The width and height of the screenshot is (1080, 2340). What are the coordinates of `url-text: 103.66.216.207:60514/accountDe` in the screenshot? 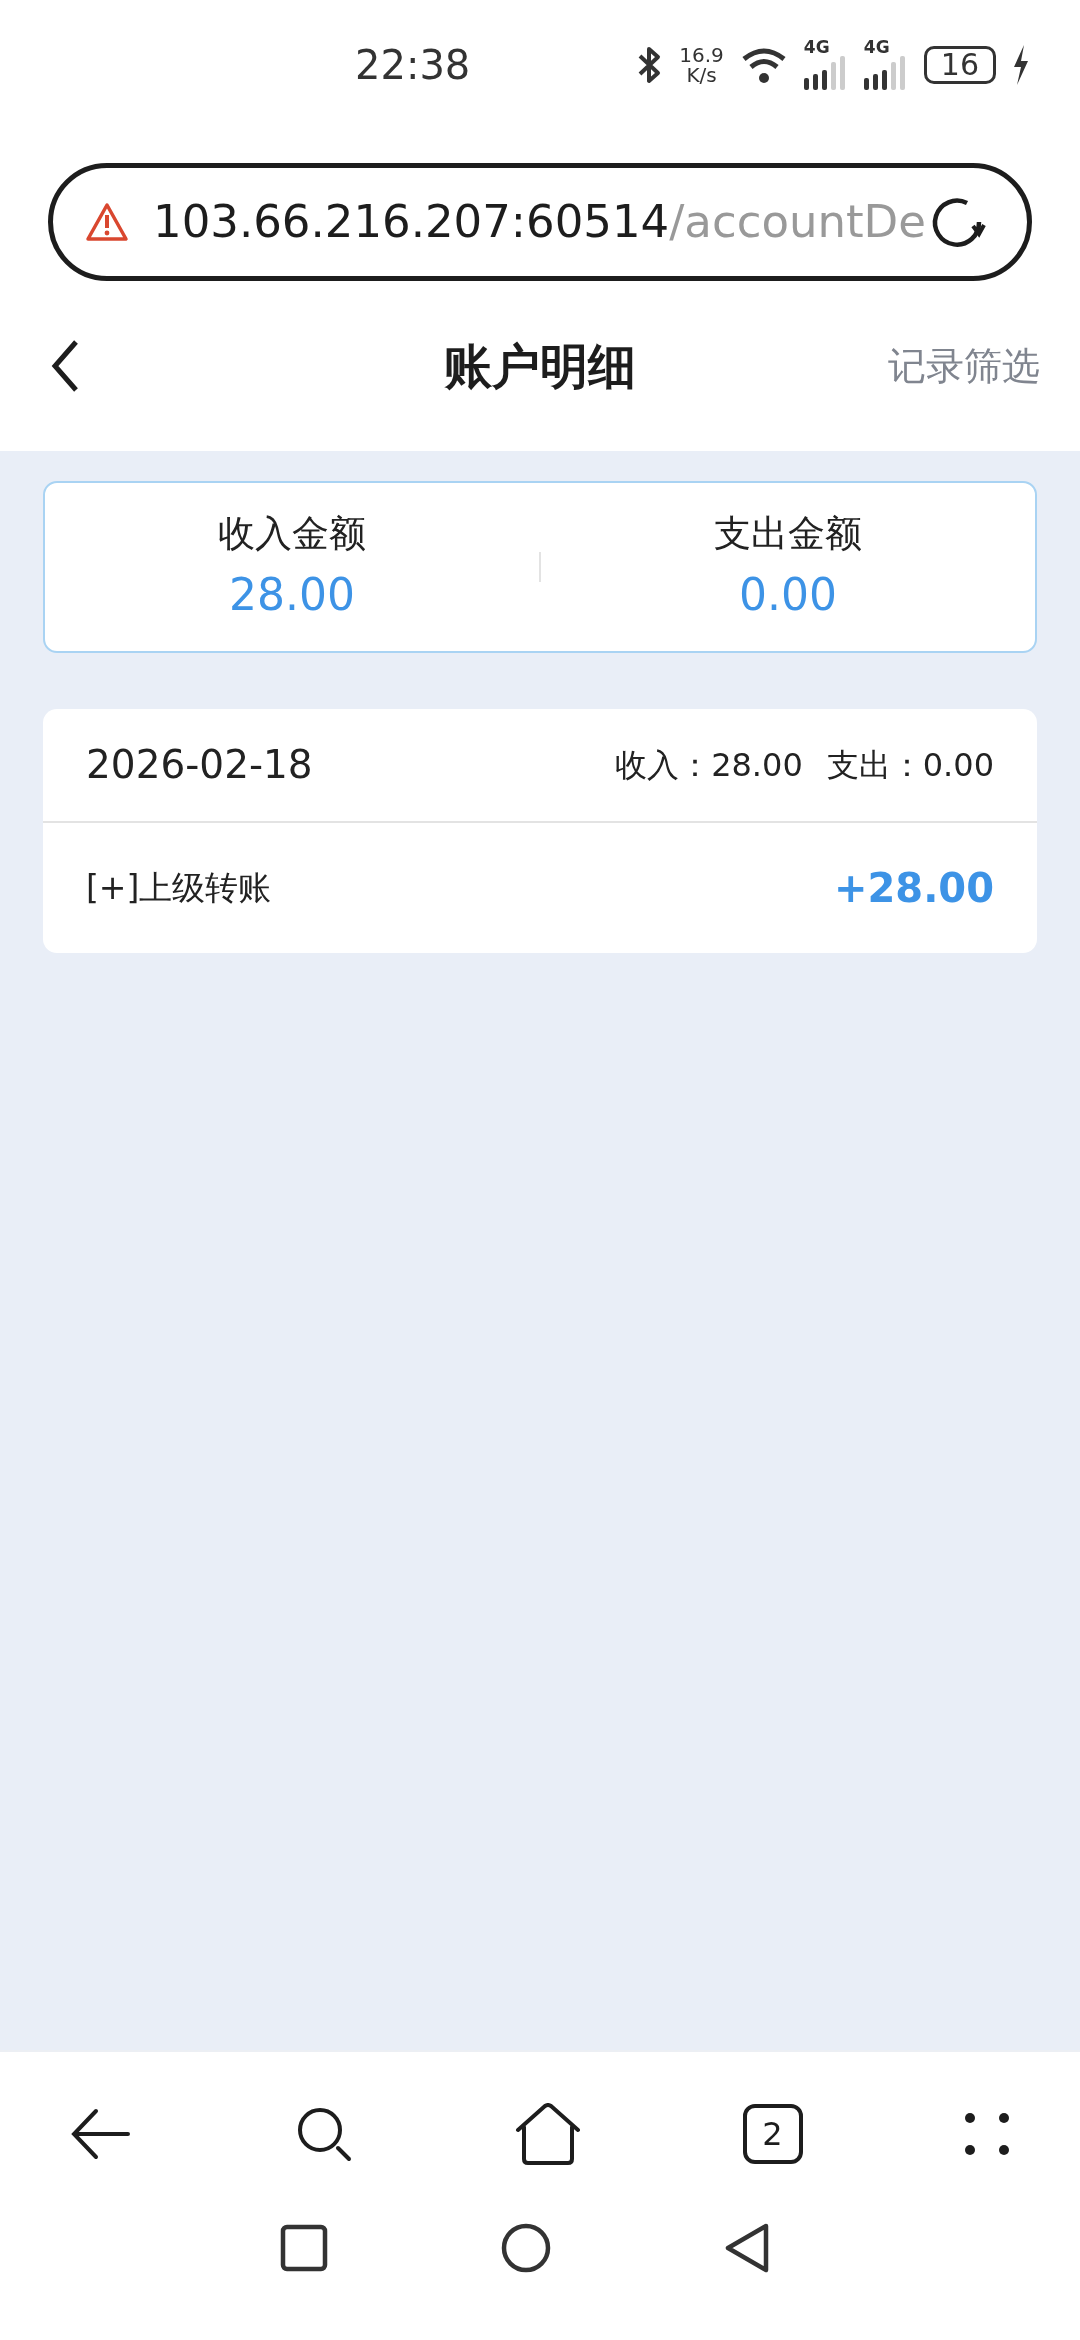 It's located at (539, 222).